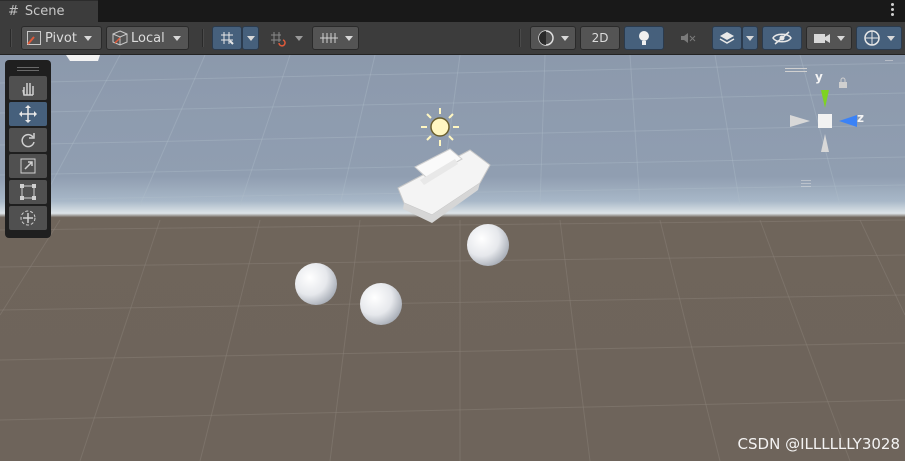 Image resolution: width=905 pixels, height=461 pixels. Describe the element at coordinates (44, 11) in the screenshot. I see `tab-title: Scene` at that location.